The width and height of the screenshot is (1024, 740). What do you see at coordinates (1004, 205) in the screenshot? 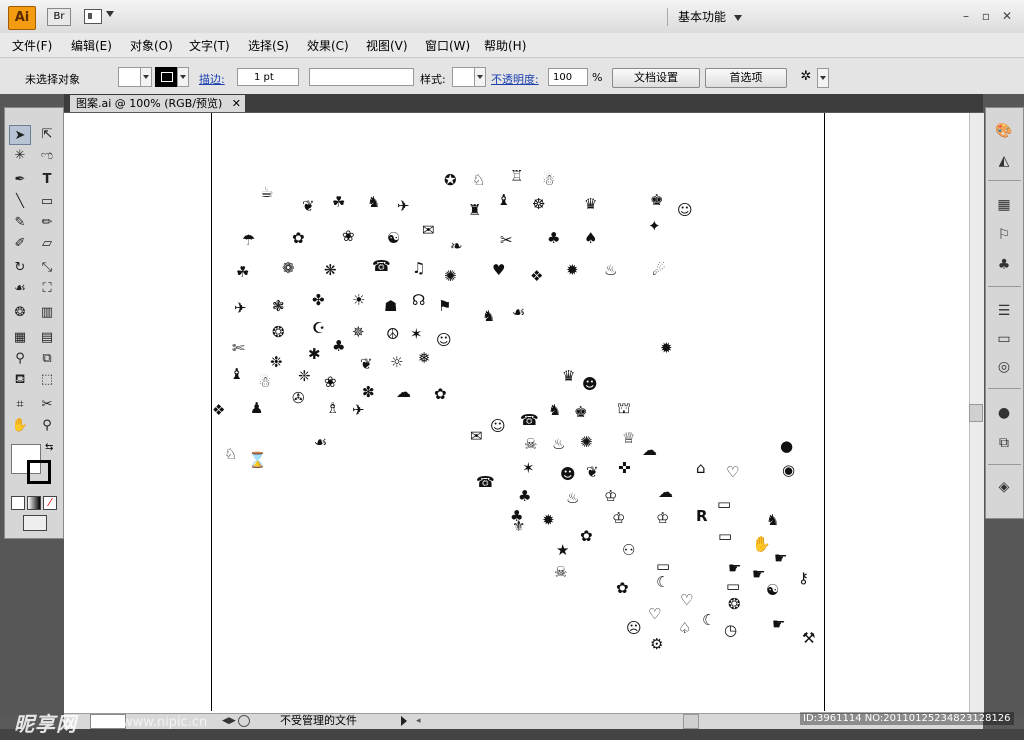
I see `swatches-panel-icon: ▦` at bounding box center [1004, 205].